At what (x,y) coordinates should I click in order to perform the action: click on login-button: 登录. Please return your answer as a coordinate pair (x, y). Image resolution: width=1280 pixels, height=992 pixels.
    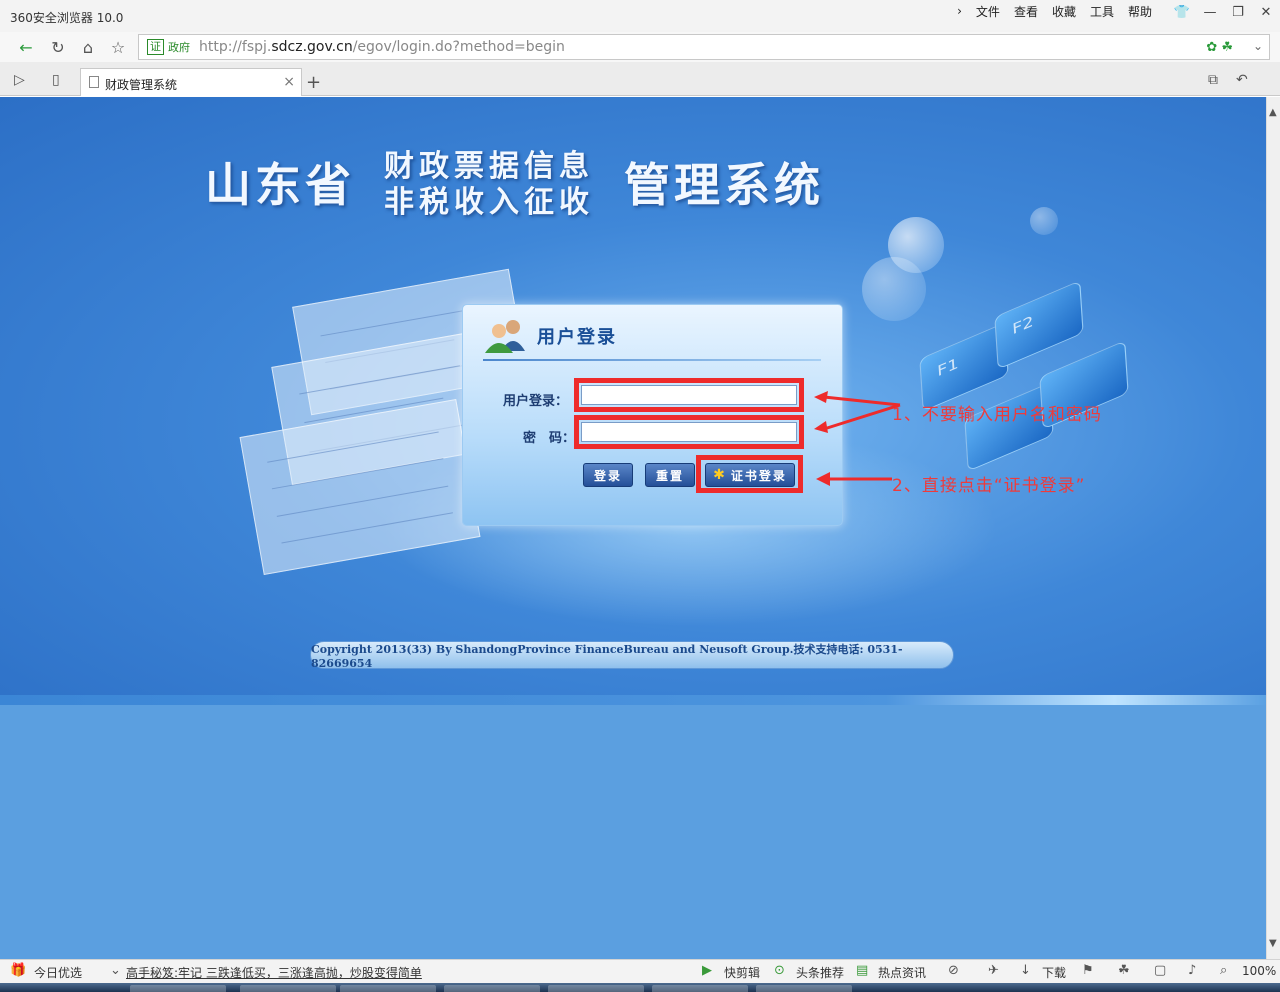
    Looking at the image, I should click on (608, 475).